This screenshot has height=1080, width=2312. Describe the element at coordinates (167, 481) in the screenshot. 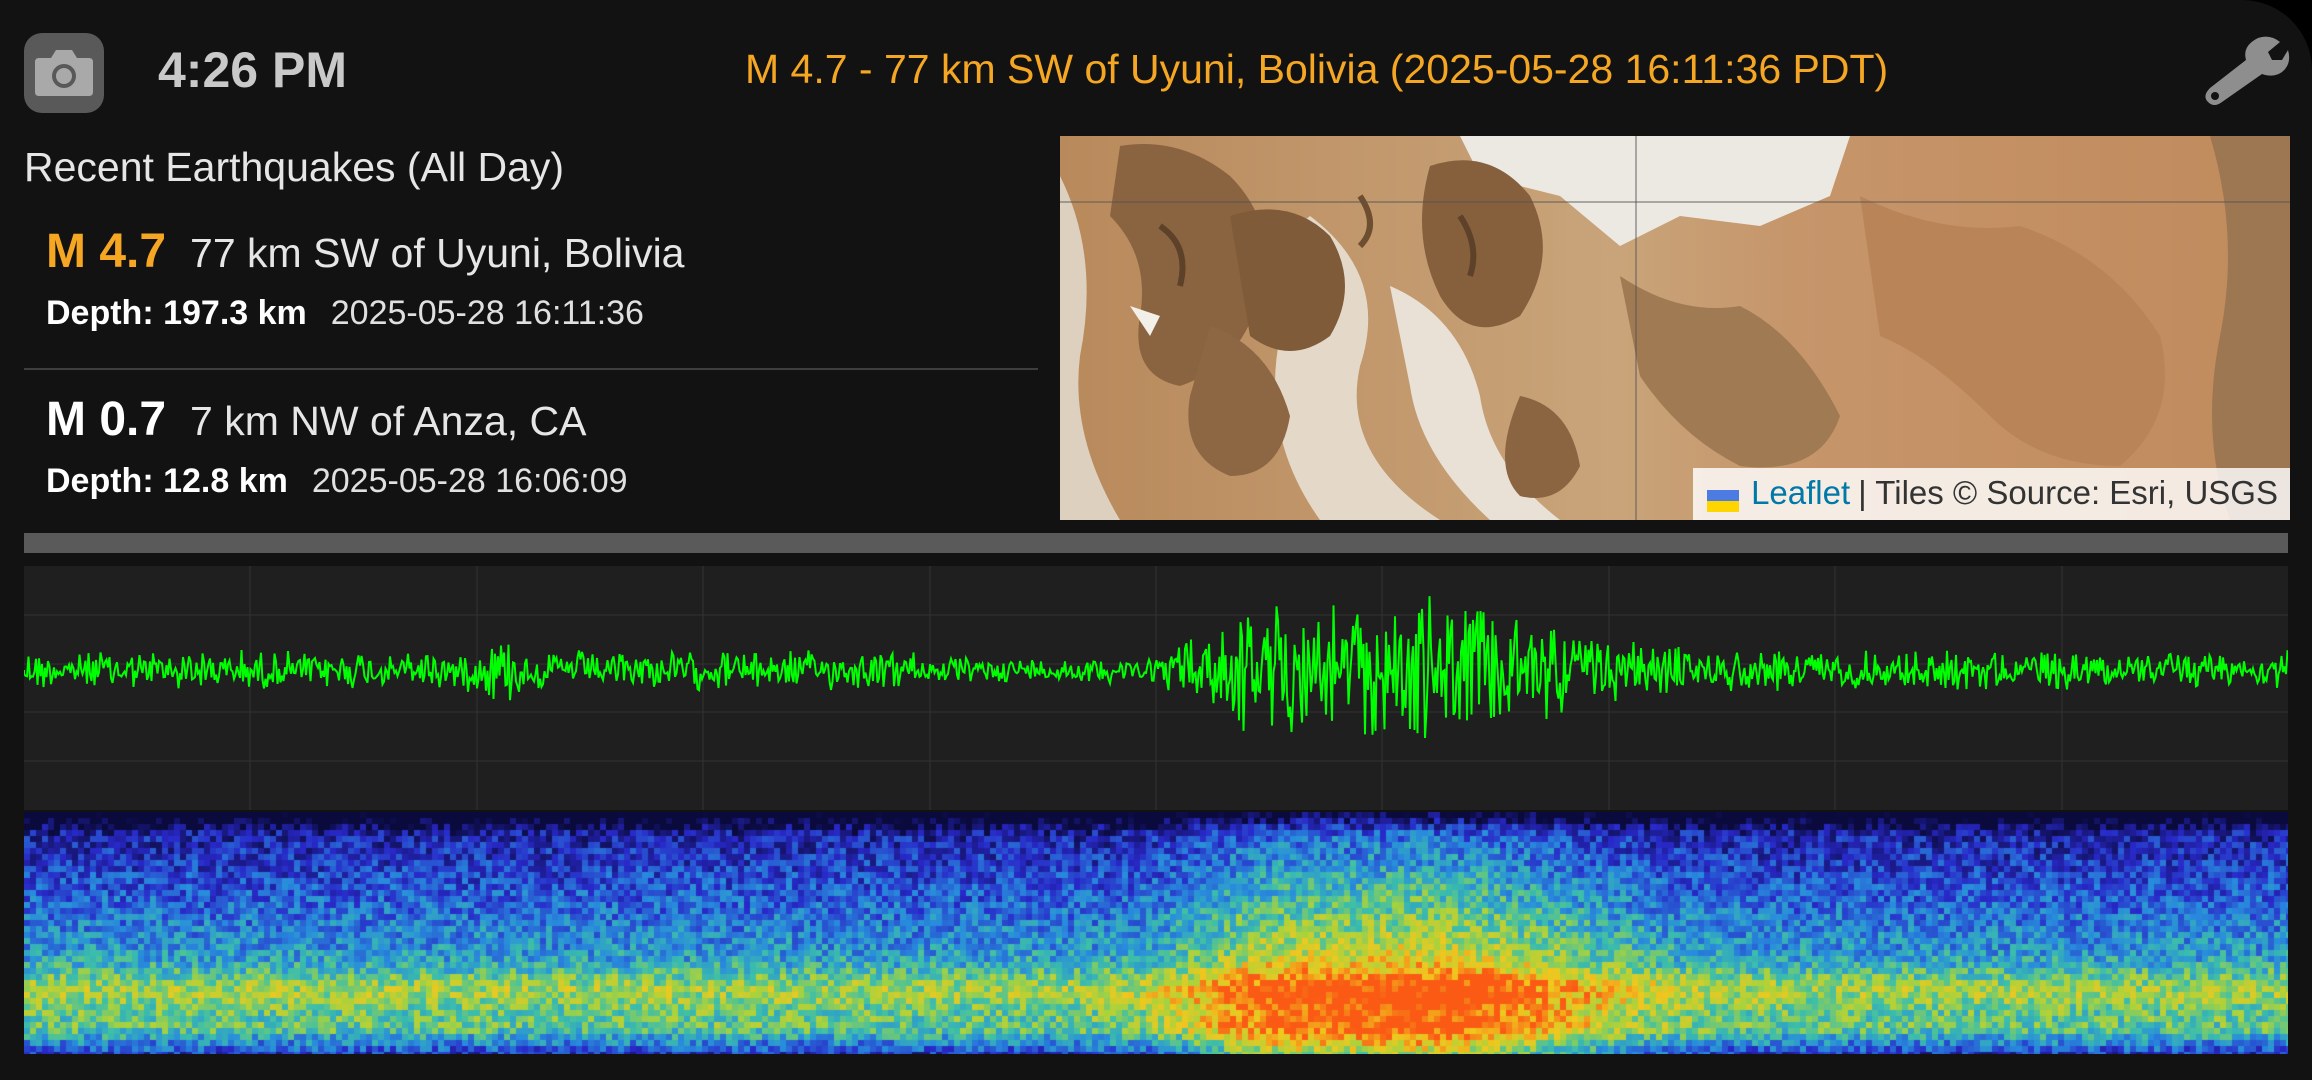

I see `earthquake-depth: Depth: 12.8 km` at that location.